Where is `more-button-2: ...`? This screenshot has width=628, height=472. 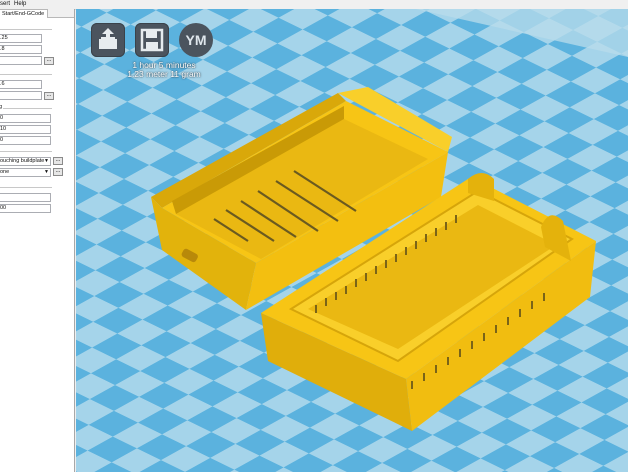
more-button-2: ... is located at coordinates (49, 96).